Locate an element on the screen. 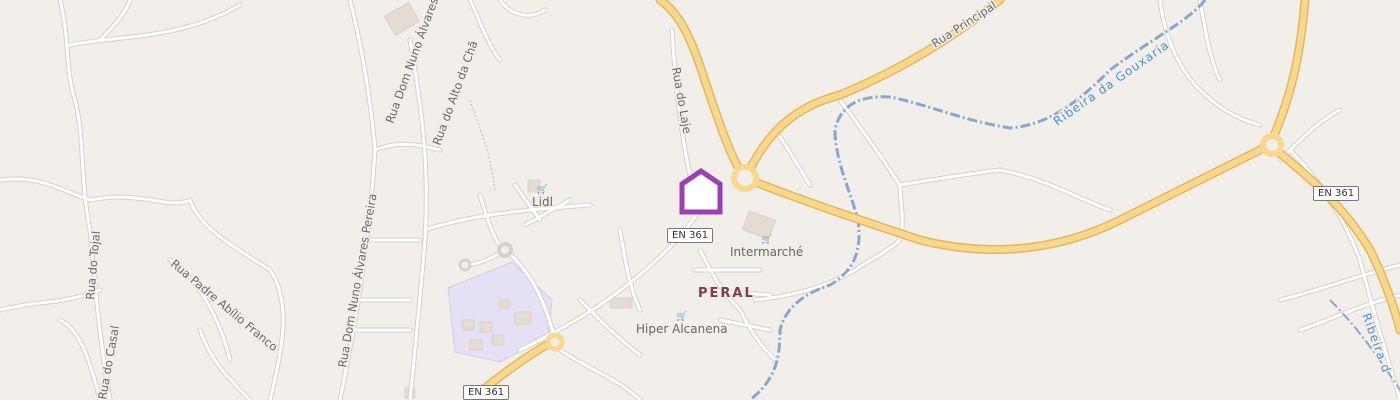 Image resolution: width=1400 pixels, height=400 pixels. poi-label-hiper: Hiper Alcanena is located at coordinates (682, 329).